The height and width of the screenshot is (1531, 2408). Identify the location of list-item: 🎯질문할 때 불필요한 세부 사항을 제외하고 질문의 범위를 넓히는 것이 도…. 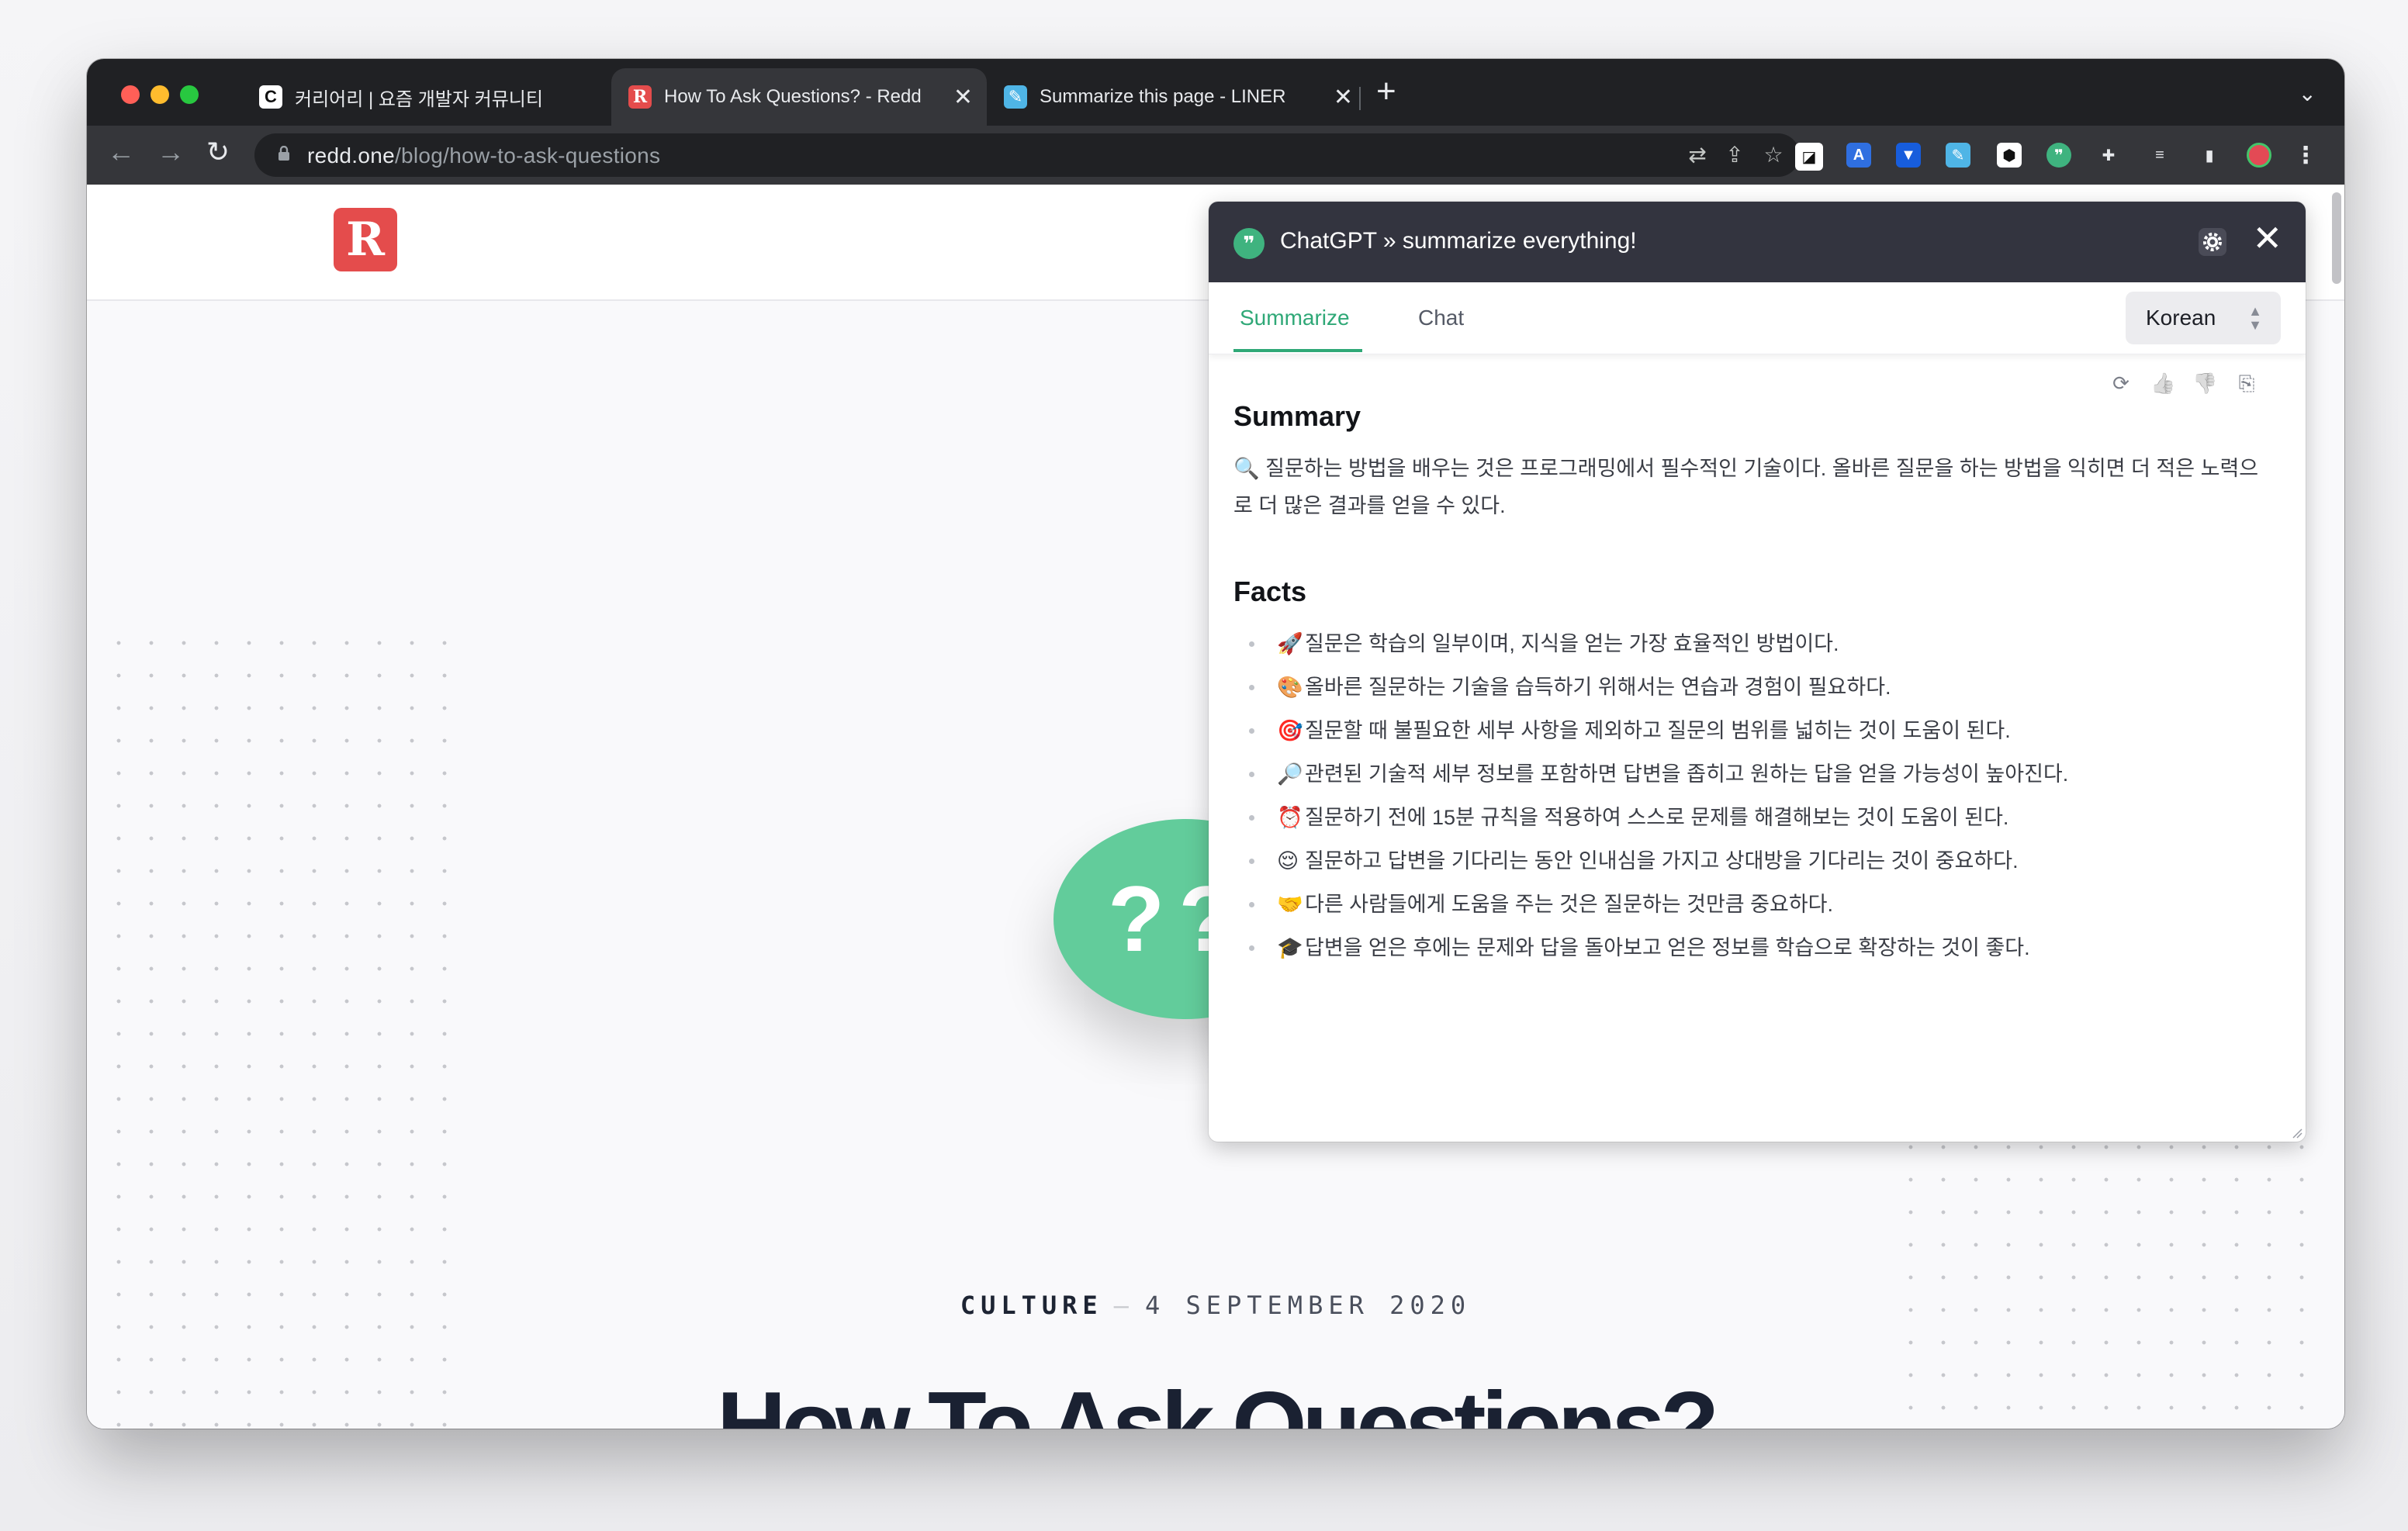
(1753, 730).